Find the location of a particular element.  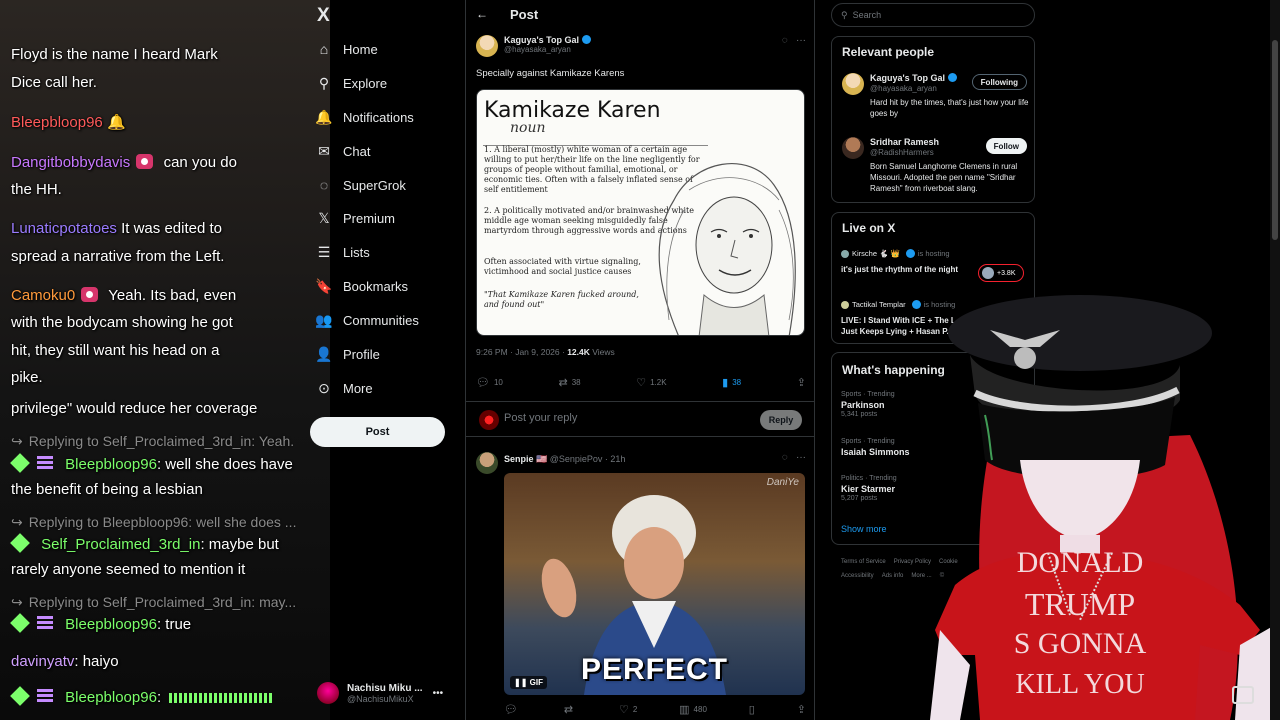

following-button: Following is located at coordinates (999, 82).